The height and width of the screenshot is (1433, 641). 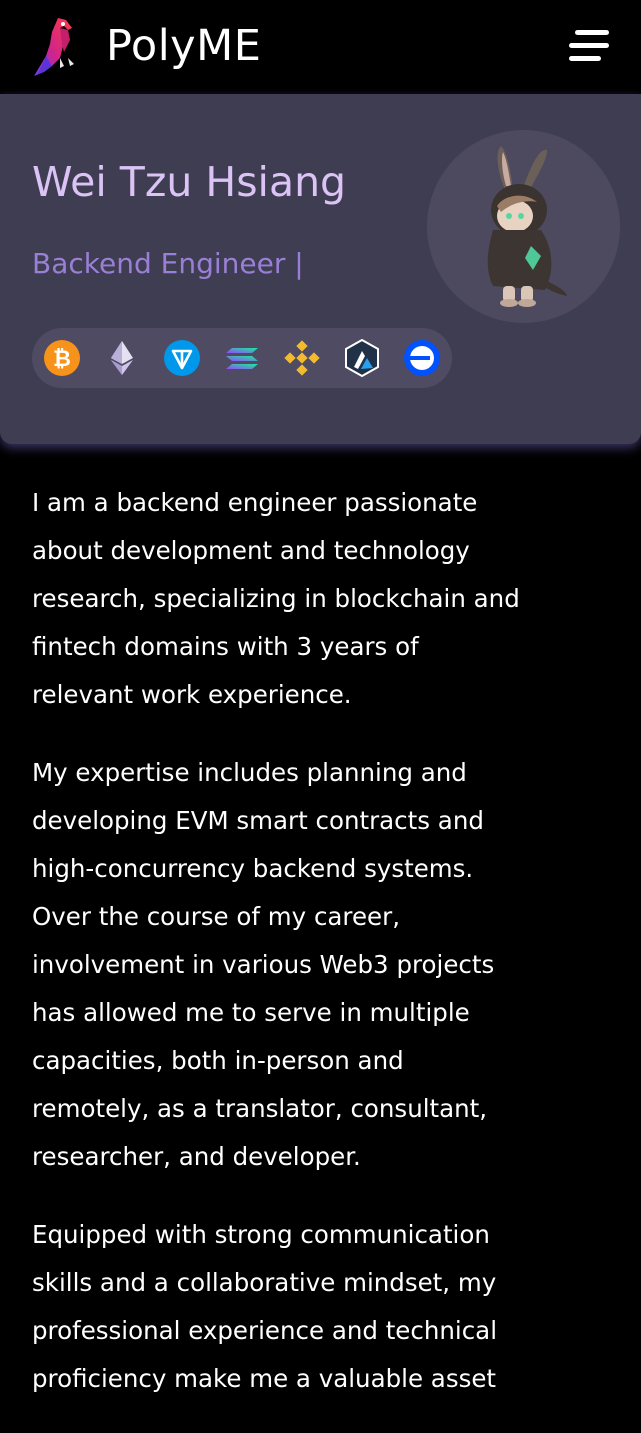 What do you see at coordinates (422, 358) in the screenshot?
I see `base-icon` at bounding box center [422, 358].